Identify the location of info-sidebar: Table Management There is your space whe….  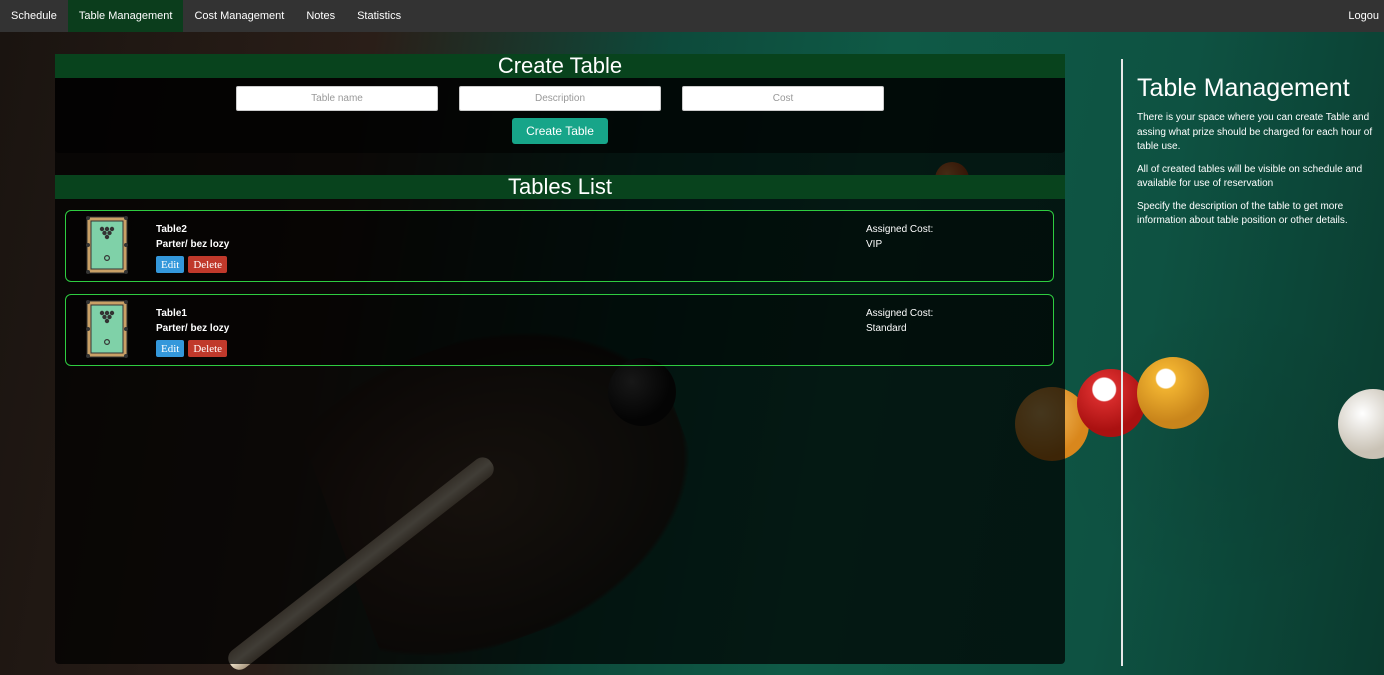
(1259, 155).